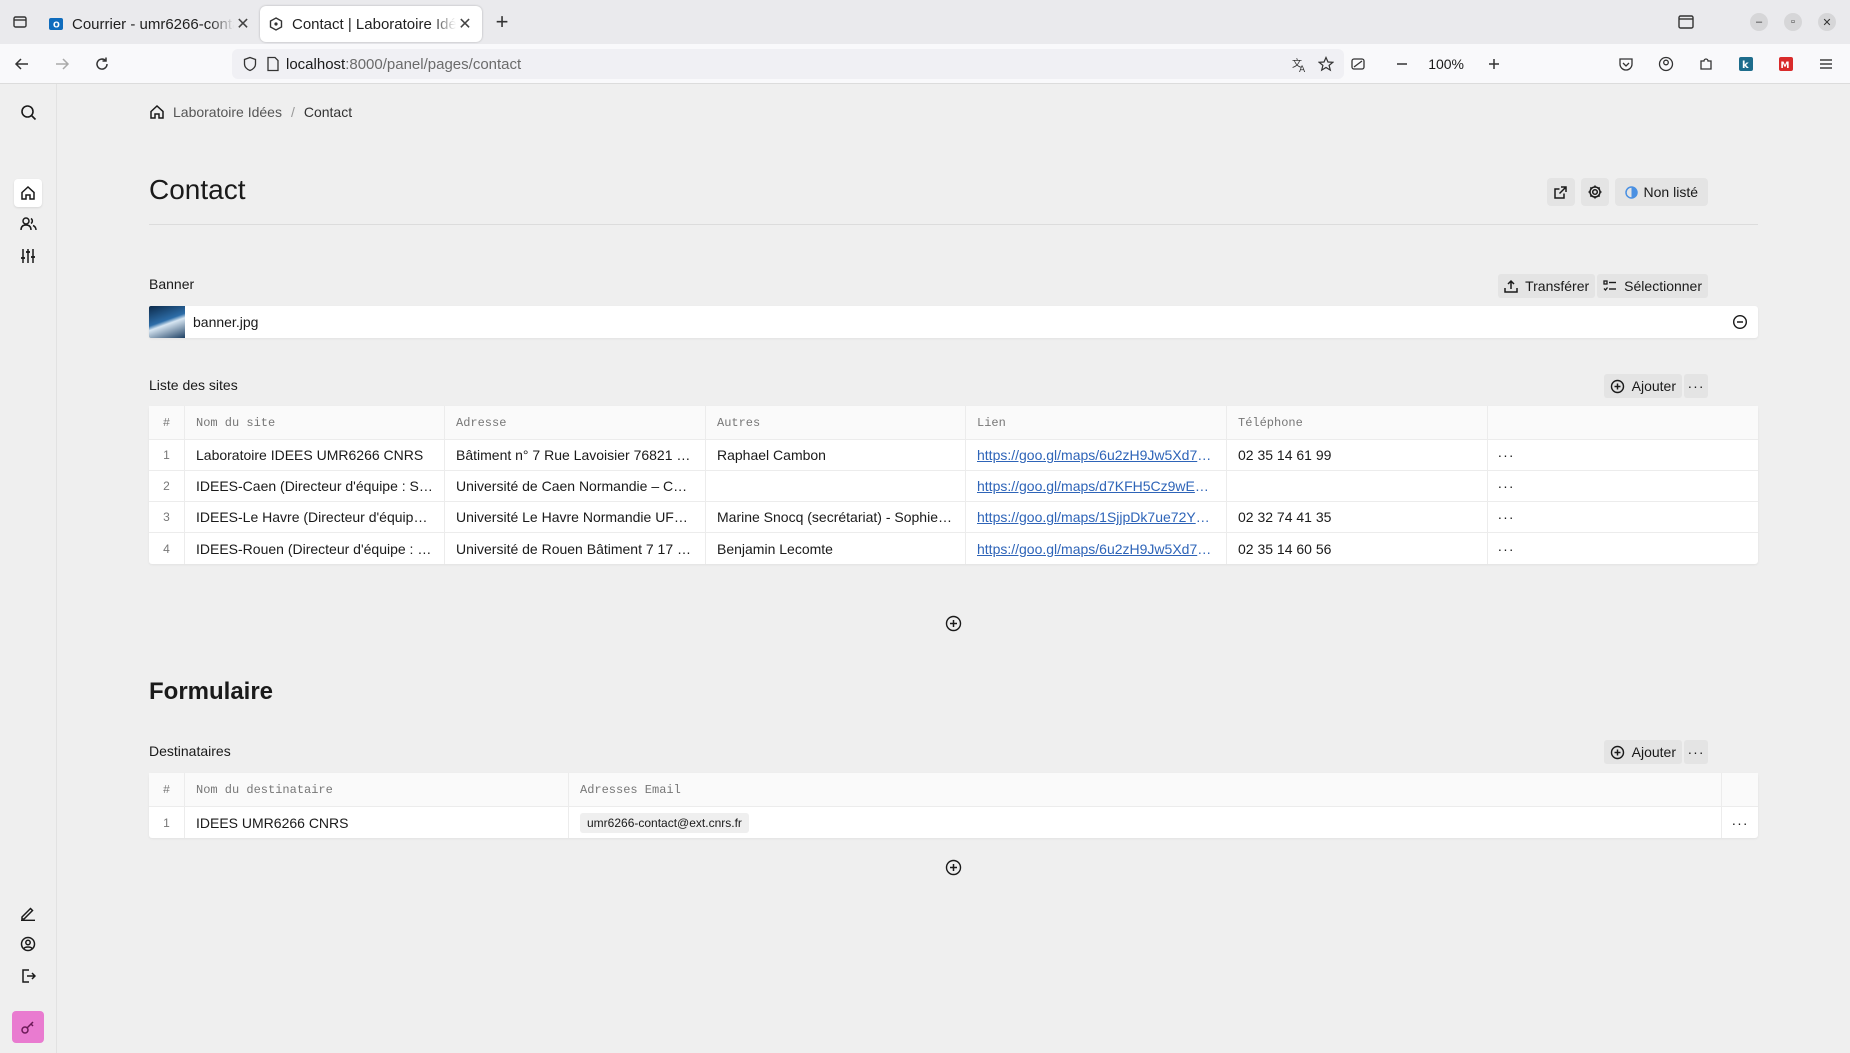  What do you see at coordinates (1494, 64) in the screenshot?
I see `zoom-in-button` at bounding box center [1494, 64].